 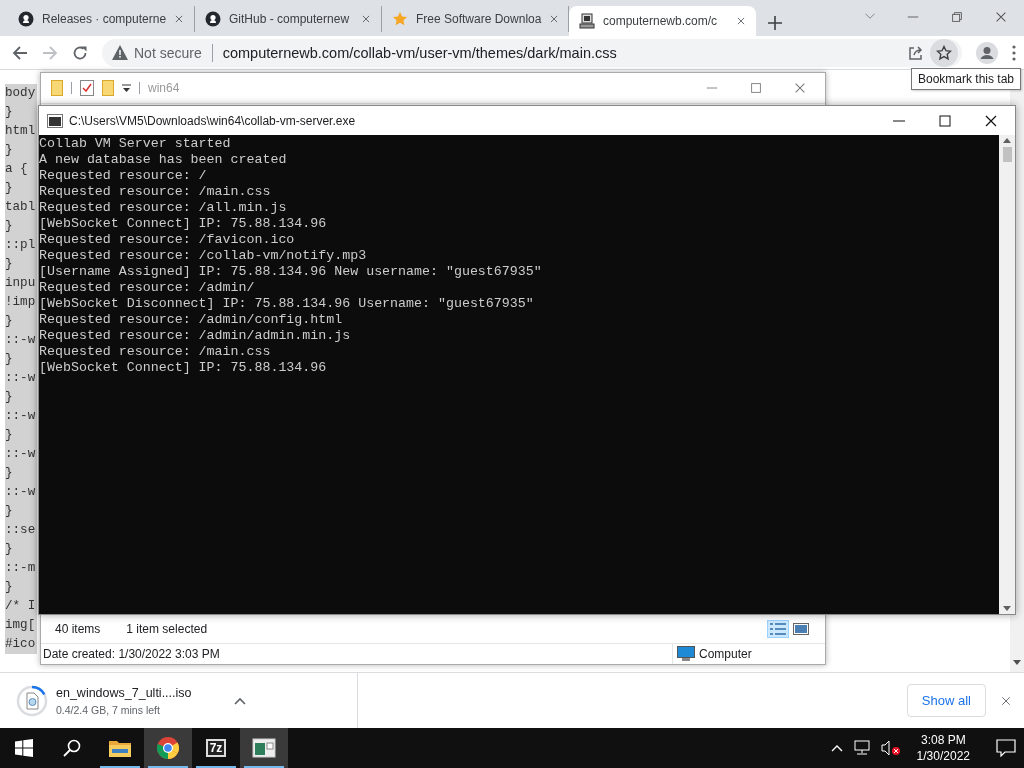 What do you see at coordinates (20, 302) in the screenshot?
I see `code-line: !imp` at bounding box center [20, 302].